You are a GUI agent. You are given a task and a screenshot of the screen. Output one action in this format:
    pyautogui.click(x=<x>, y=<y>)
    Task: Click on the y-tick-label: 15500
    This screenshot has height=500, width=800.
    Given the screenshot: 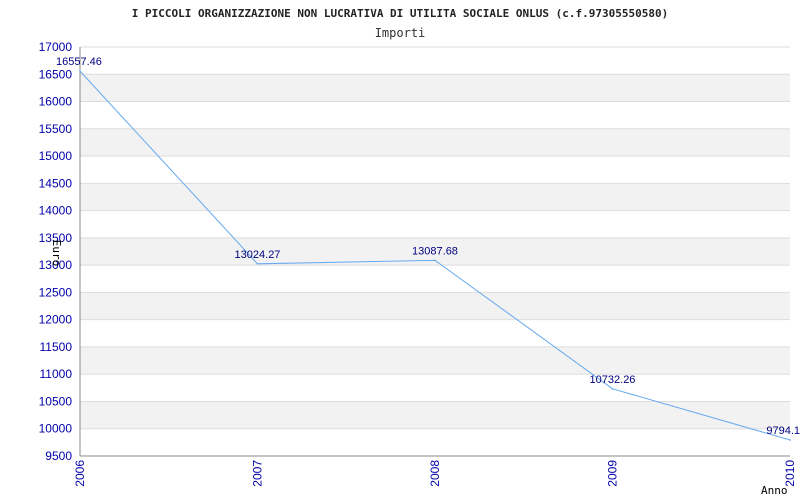 What is the action you would take?
    pyautogui.click(x=56, y=129)
    